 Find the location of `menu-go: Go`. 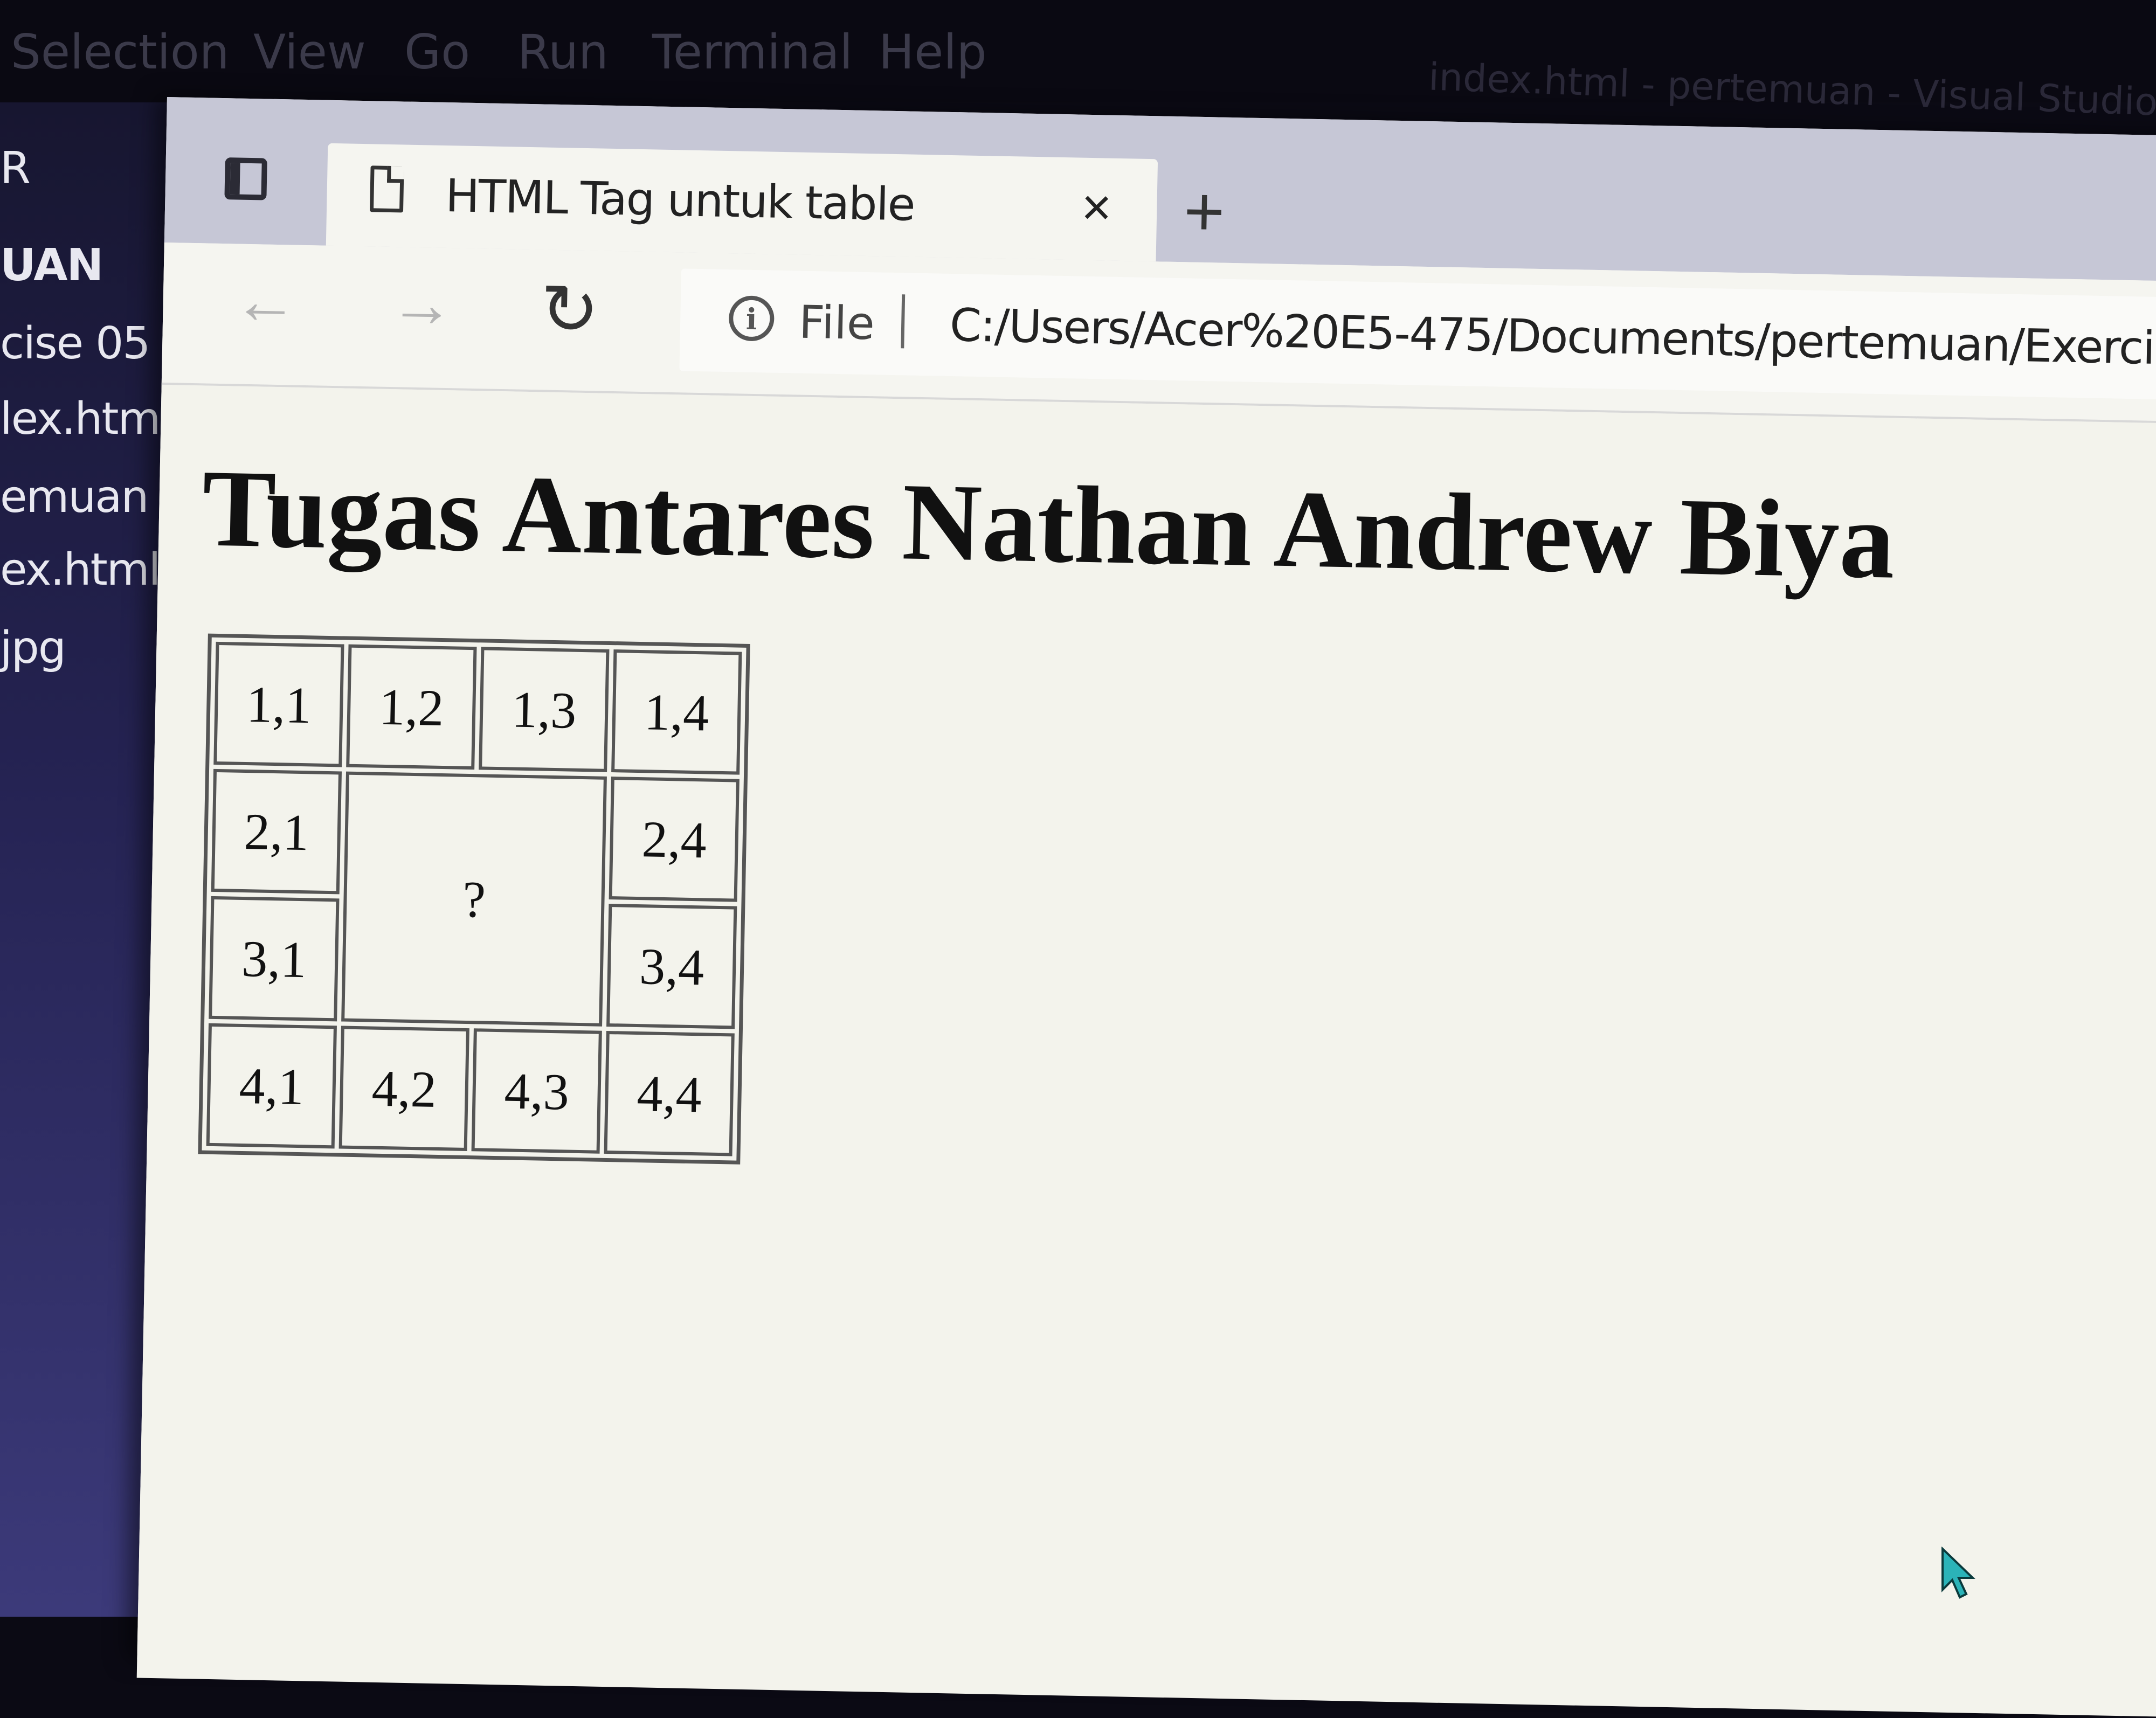

menu-go: Go is located at coordinates (437, 52).